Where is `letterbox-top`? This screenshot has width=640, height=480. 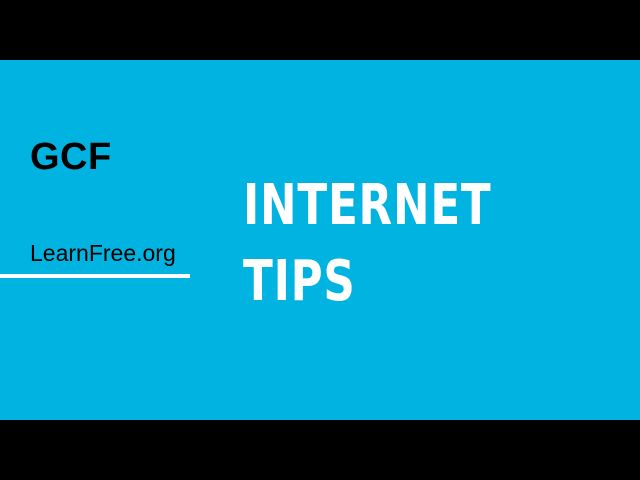
letterbox-top is located at coordinates (320, 30).